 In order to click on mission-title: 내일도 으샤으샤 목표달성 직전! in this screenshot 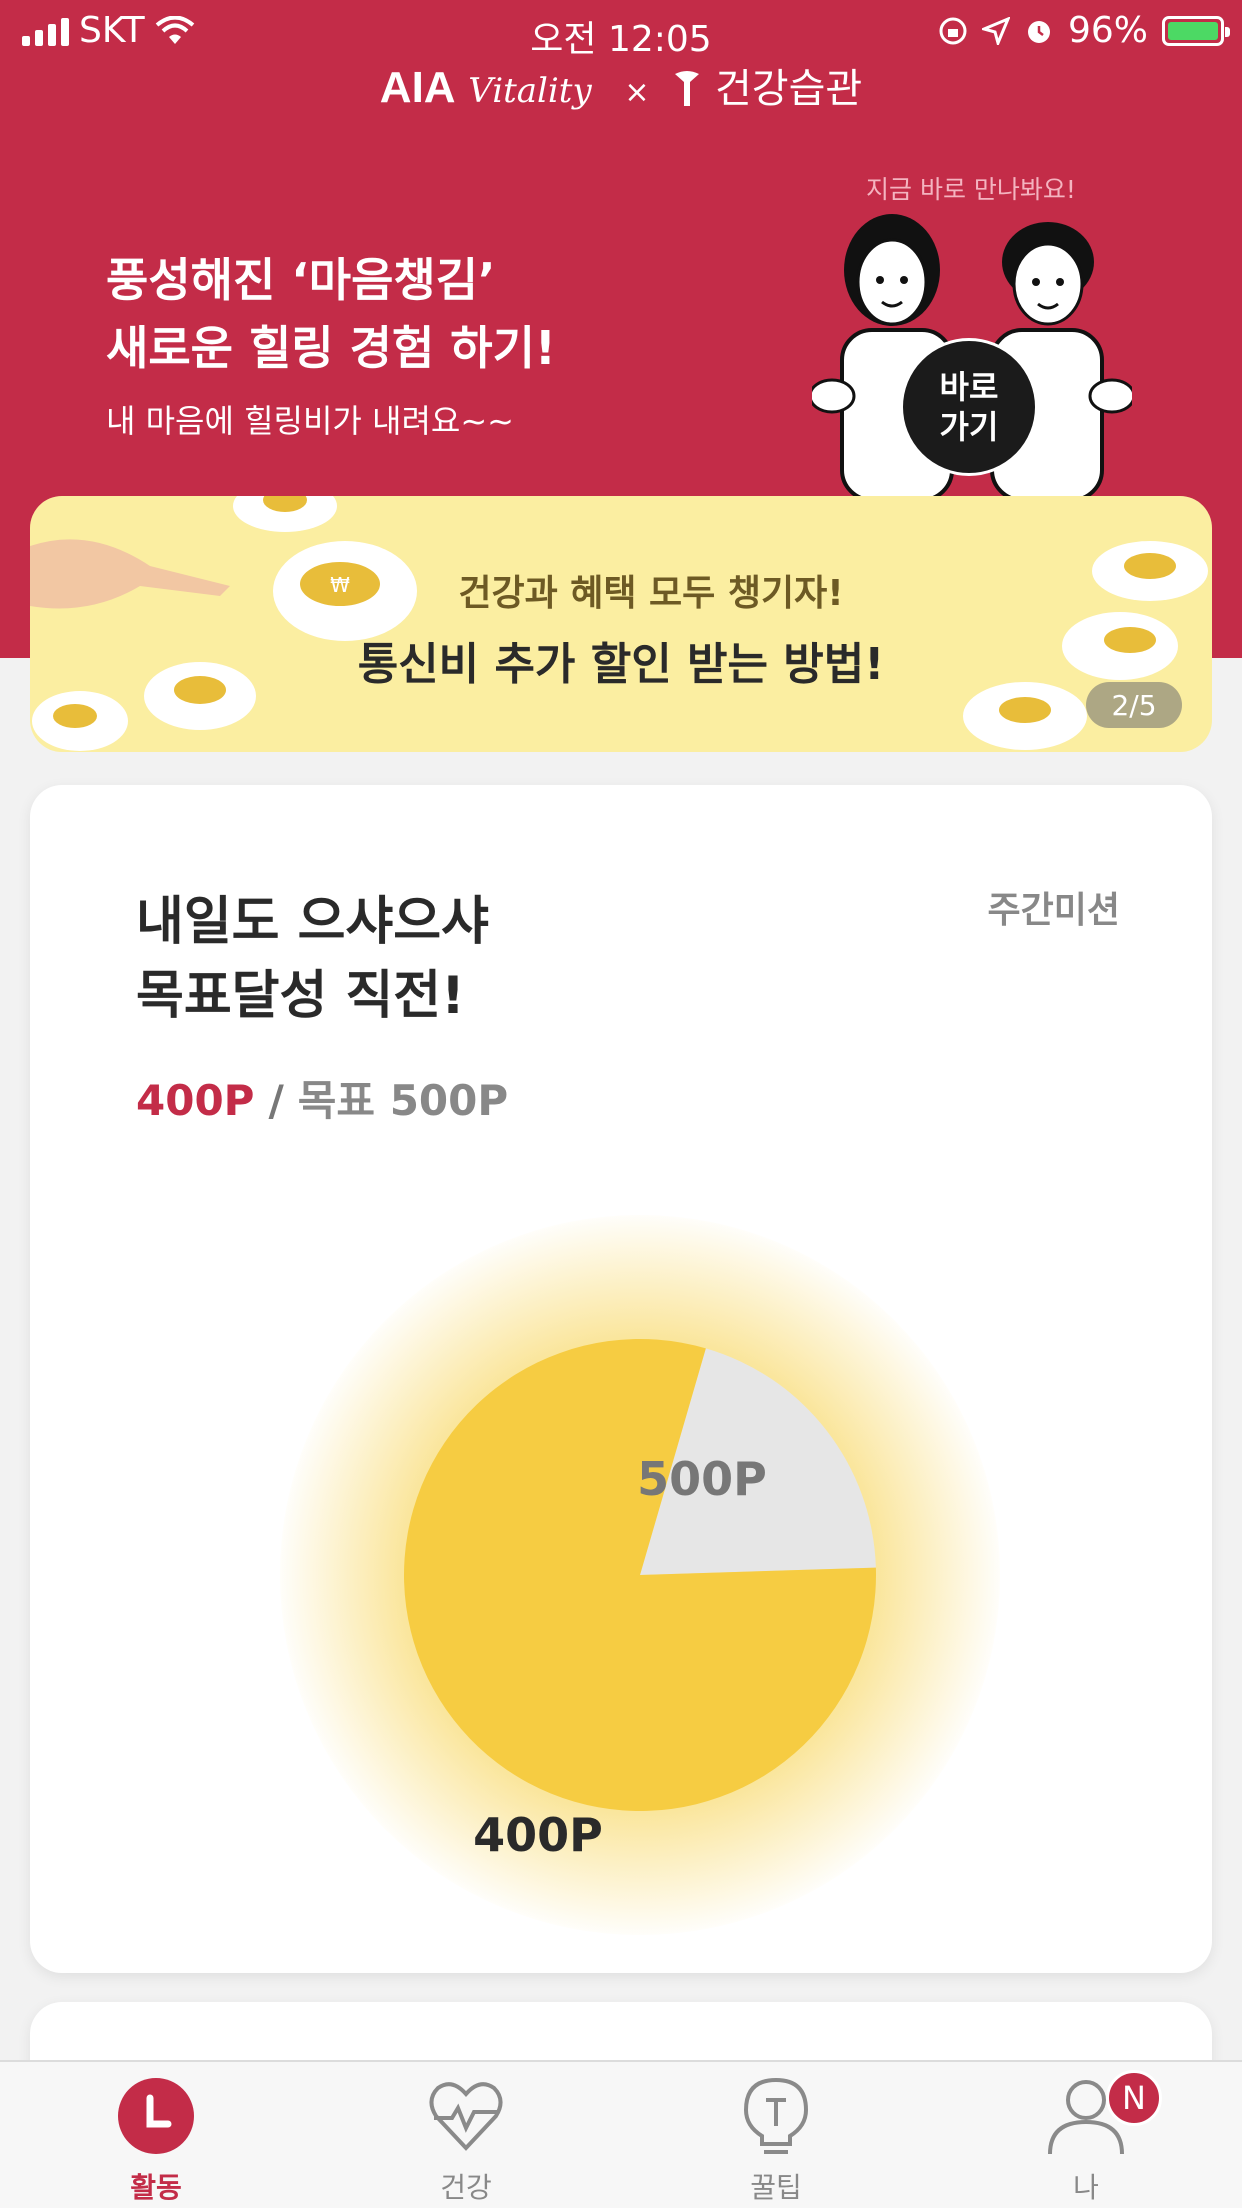, I will do `click(312, 959)`.